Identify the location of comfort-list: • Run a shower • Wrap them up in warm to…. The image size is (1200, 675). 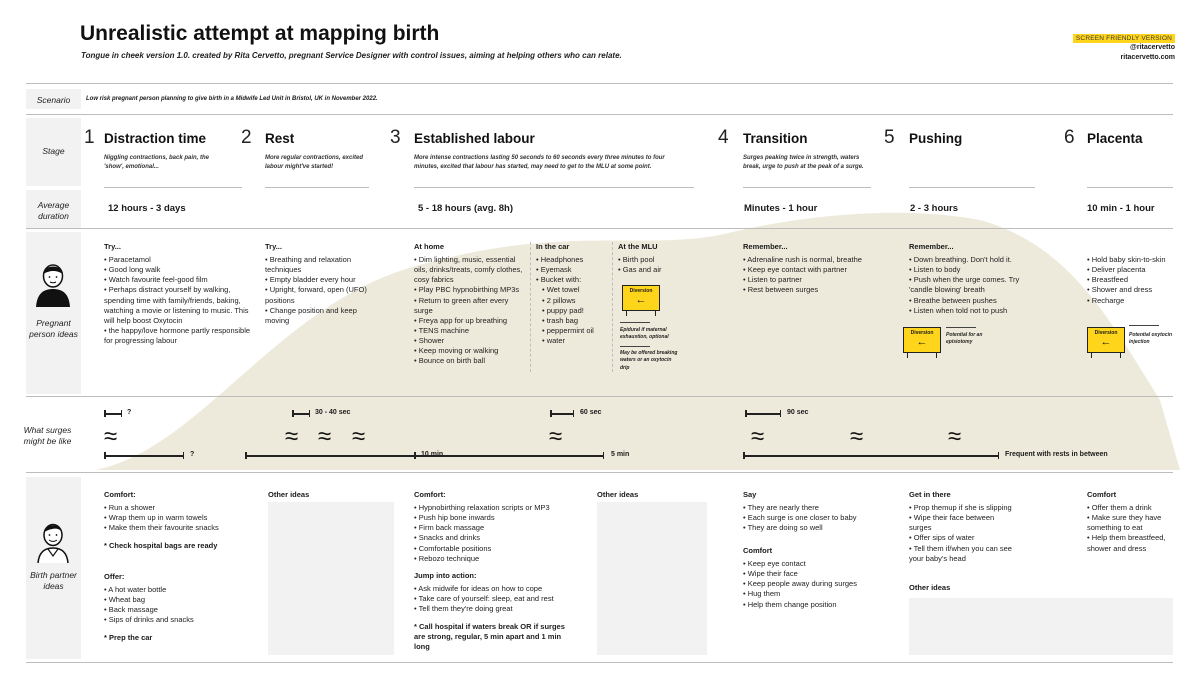
(176, 518).